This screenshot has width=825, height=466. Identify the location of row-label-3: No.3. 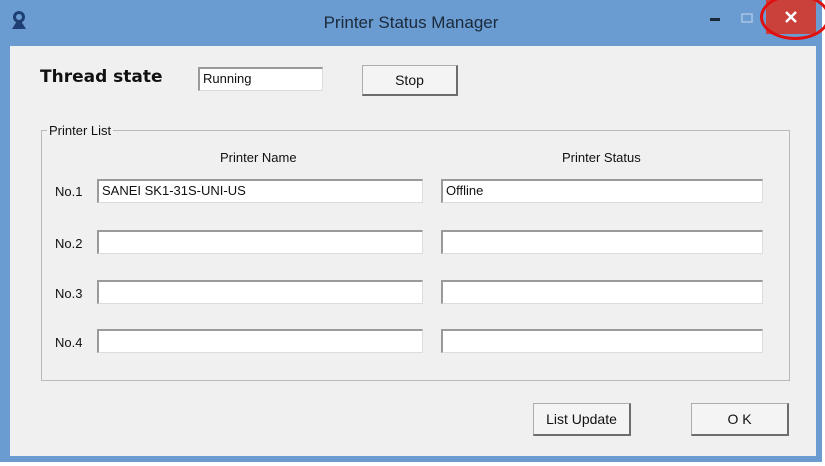
(69, 293).